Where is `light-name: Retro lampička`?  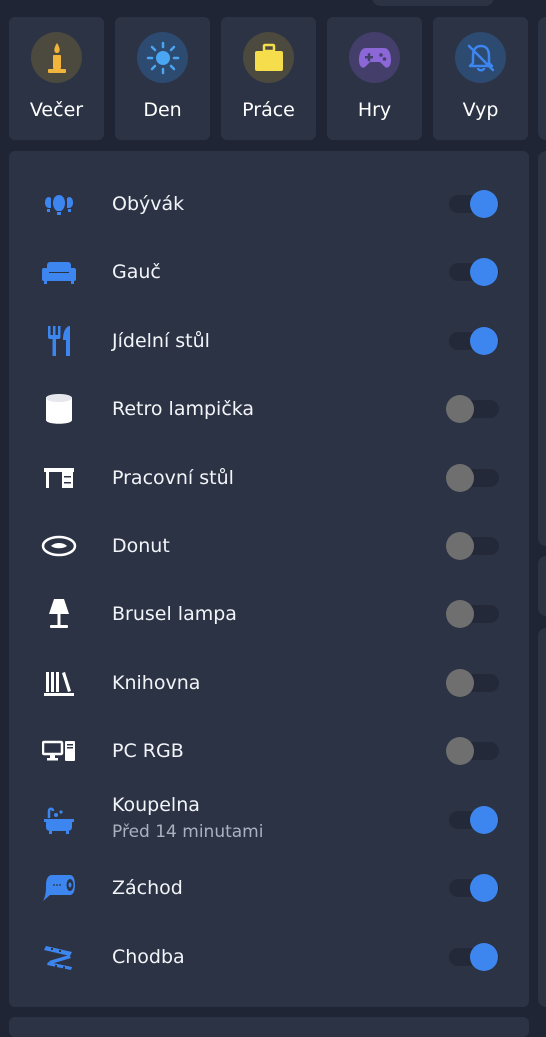
light-name: Retro lampička is located at coordinates (183, 409).